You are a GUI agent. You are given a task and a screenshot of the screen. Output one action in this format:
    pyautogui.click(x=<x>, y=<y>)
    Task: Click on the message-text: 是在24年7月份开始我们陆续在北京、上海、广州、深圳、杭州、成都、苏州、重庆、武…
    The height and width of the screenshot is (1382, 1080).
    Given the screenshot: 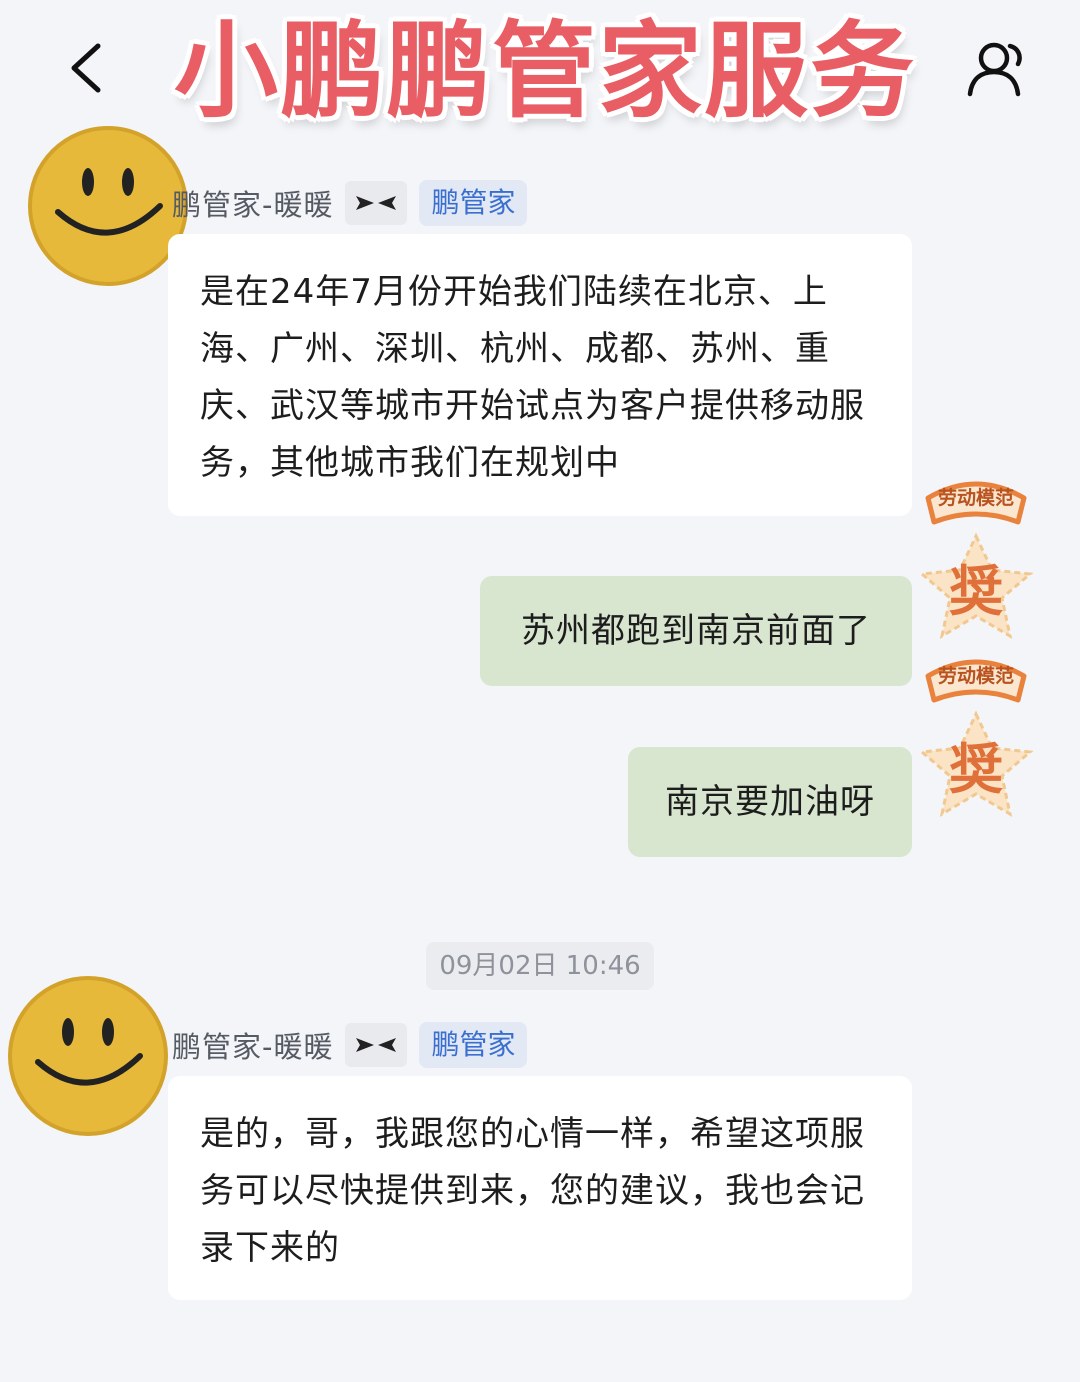 What is the action you would take?
    pyautogui.click(x=532, y=377)
    